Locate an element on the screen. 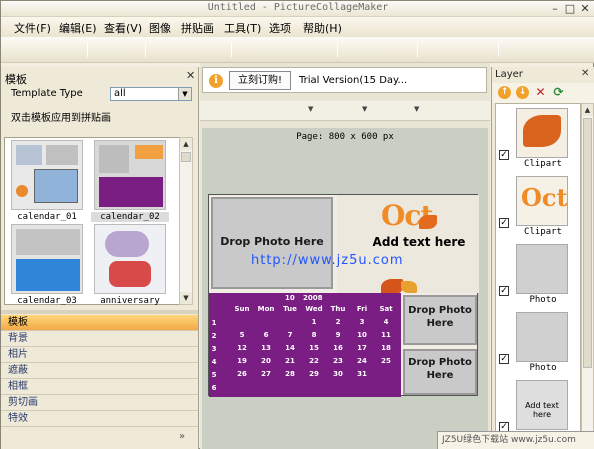 This screenshot has width=594, height=449. layer-item: Oct ✓ Clipart is located at coordinates (539, 205).